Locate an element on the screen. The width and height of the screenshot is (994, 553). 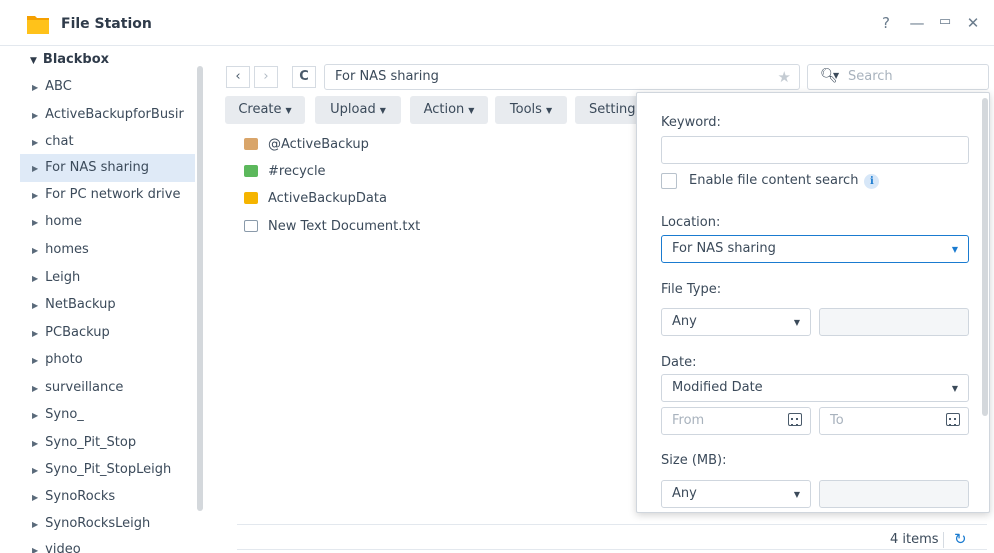
file-row: #recycle is located at coordinates (285, 172).